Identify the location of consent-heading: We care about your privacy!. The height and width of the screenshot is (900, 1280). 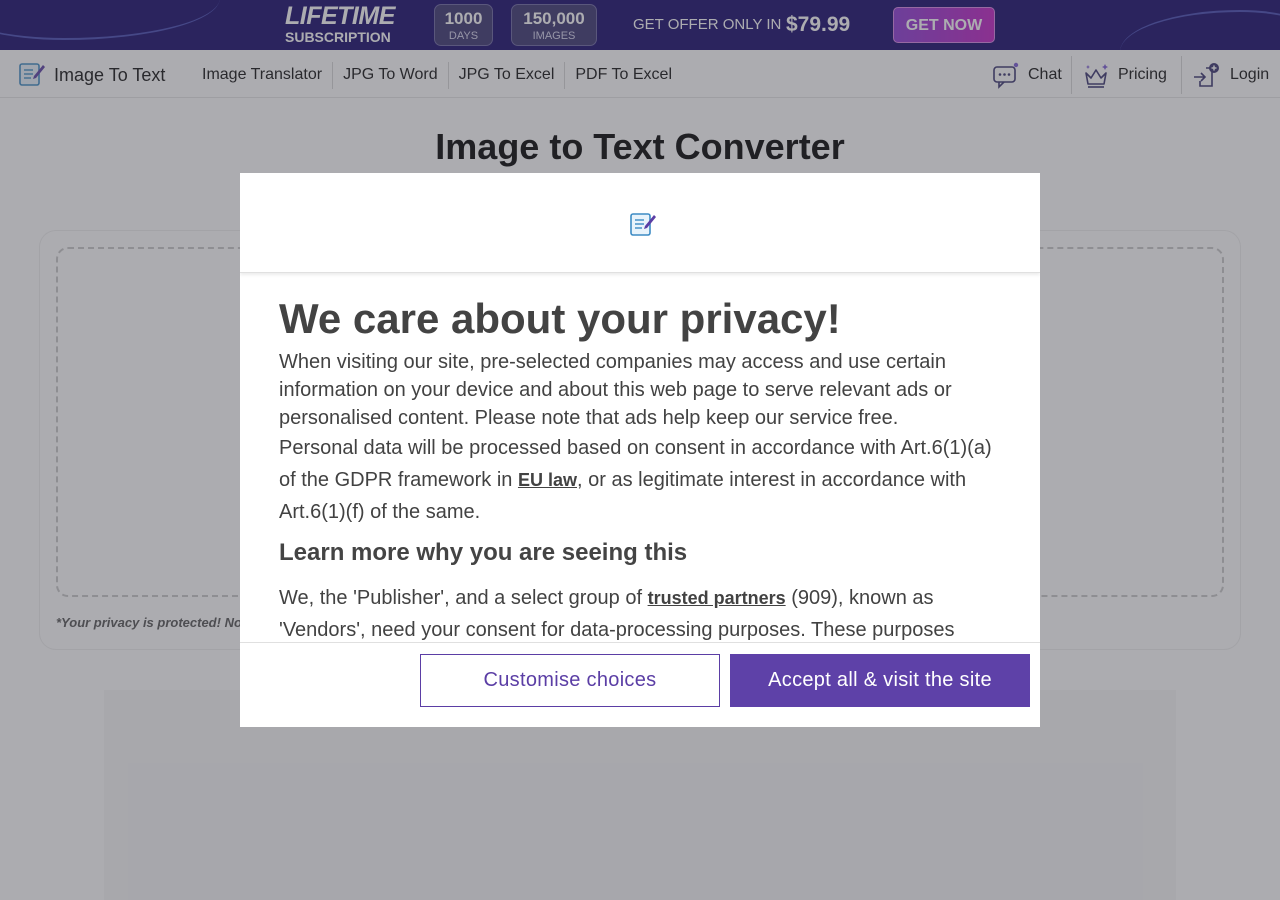
(560, 318).